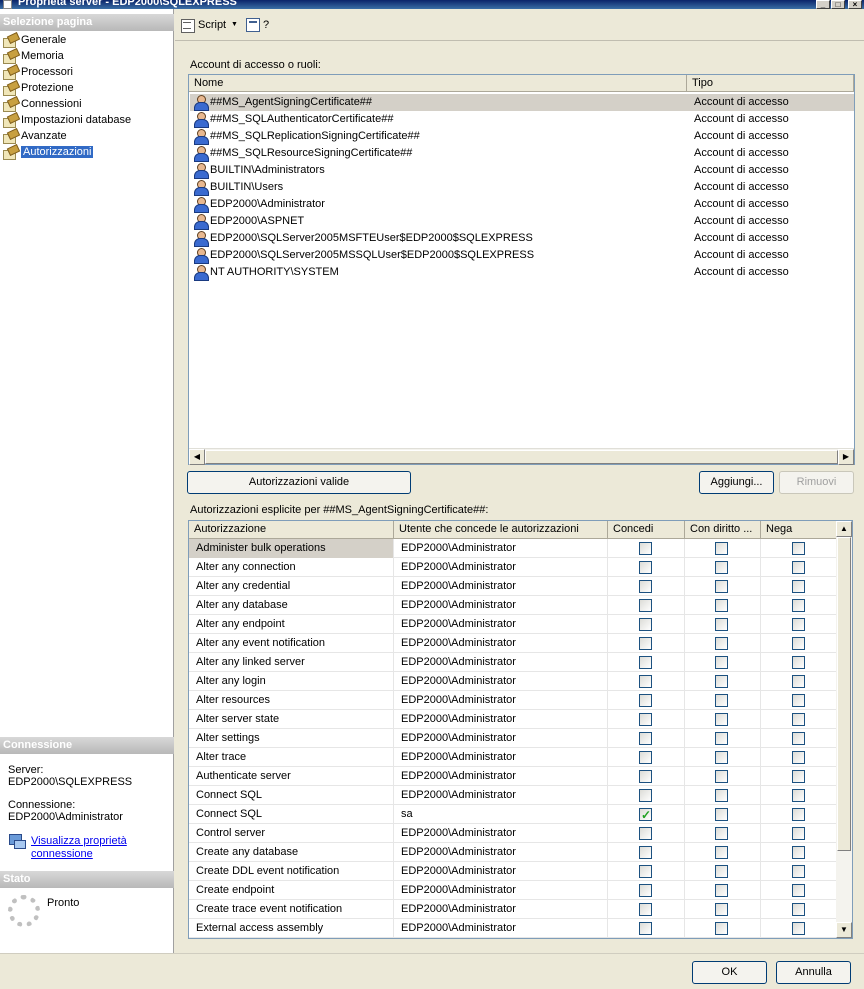 This screenshot has width=864, height=989. What do you see at coordinates (188, 25) in the screenshot?
I see `script-icon` at bounding box center [188, 25].